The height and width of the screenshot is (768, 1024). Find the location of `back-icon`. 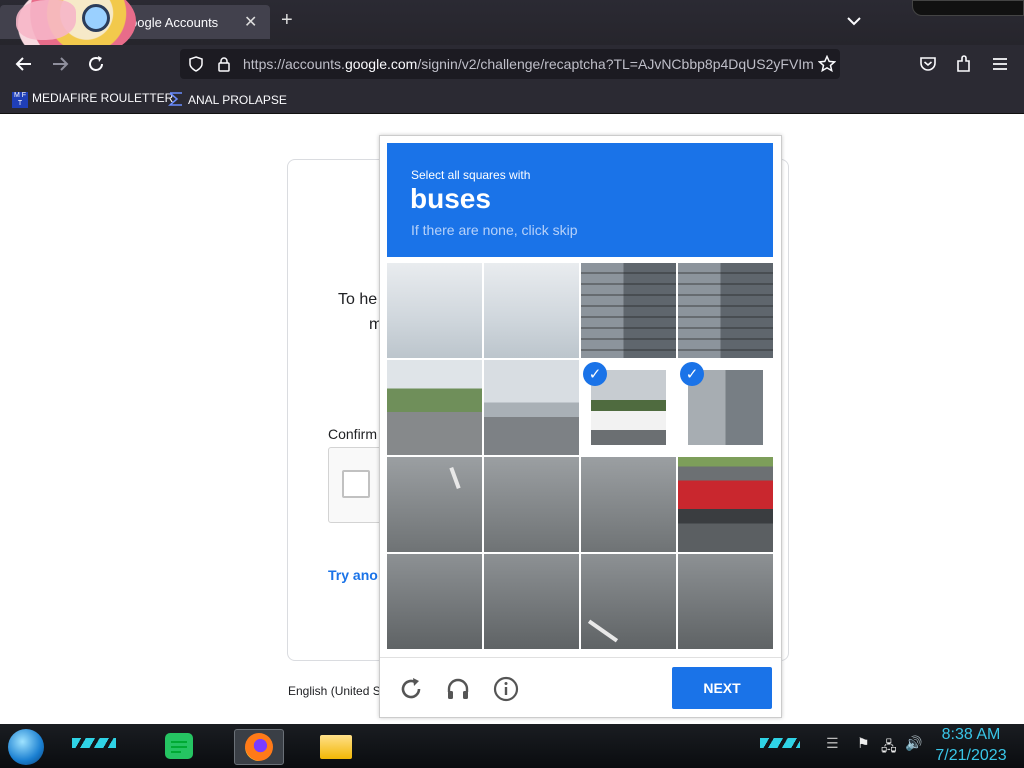

back-icon is located at coordinates (24, 64).